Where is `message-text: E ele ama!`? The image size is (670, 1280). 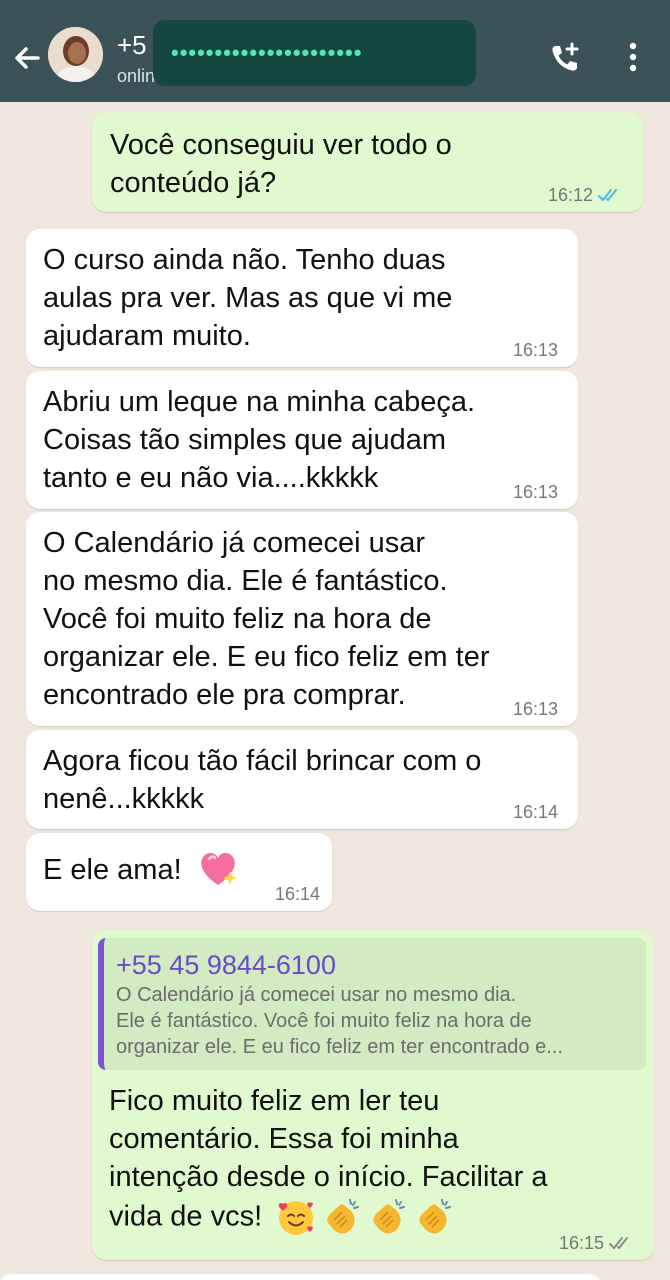
message-text: E ele ama! is located at coordinates (112, 870).